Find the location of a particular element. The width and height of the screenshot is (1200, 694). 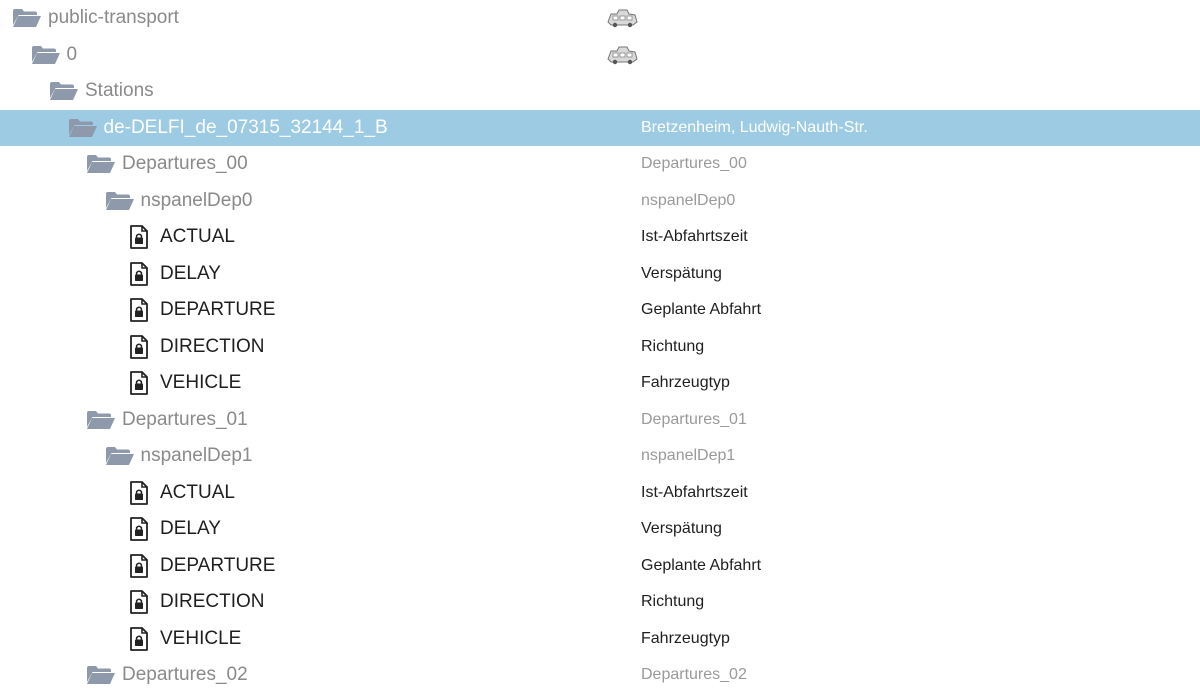

tree-row-label: 0 is located at coordinates (38, 55).